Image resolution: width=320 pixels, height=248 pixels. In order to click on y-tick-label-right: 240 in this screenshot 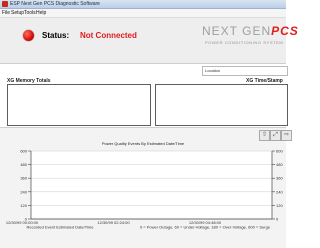, I will do `click(279, 191)`.